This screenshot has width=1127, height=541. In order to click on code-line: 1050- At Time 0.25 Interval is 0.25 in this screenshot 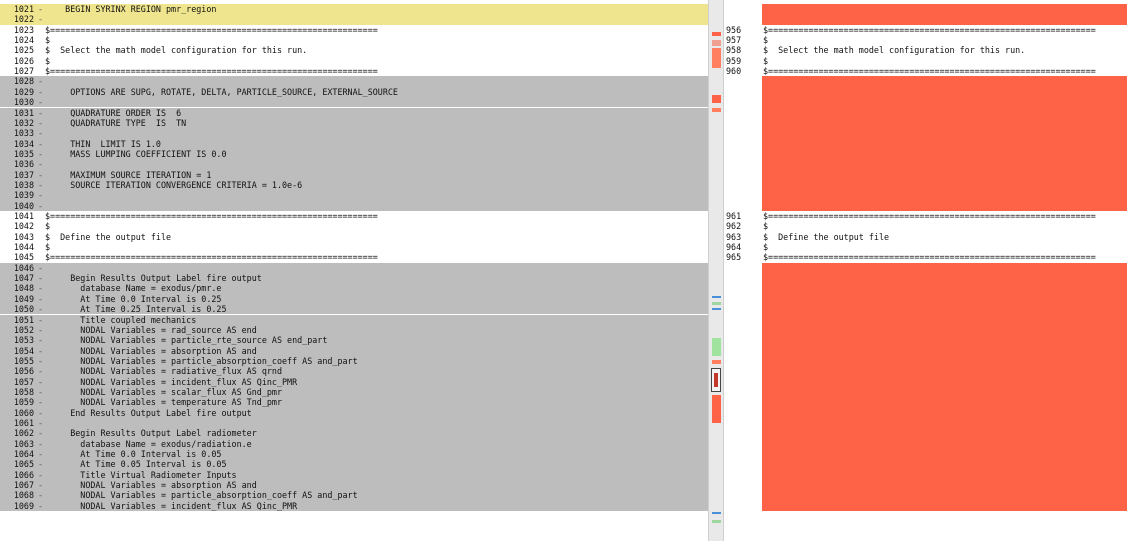, I will do `click(354, 309)`.